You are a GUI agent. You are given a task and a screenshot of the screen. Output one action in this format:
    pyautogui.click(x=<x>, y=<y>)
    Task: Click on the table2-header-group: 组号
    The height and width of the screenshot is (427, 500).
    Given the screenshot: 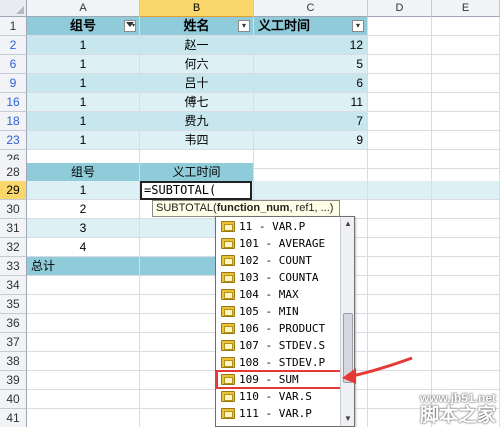 What is the action you would take?
    pyautogui.click(x=83, y=172)
    